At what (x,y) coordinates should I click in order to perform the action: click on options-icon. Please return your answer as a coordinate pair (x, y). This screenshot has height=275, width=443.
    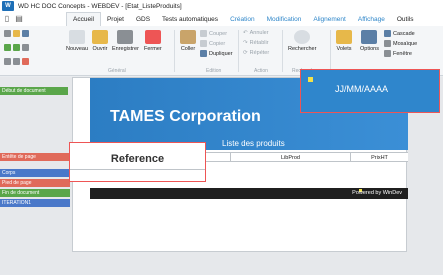
    Looking at the image, I should click on (369, 37).